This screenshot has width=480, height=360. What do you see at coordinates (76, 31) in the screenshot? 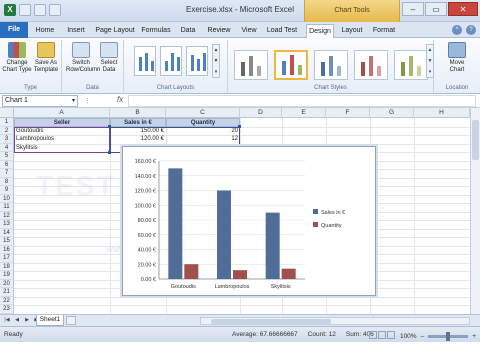
I see `tab-insert: Insert` at bounding box center [76, 31].